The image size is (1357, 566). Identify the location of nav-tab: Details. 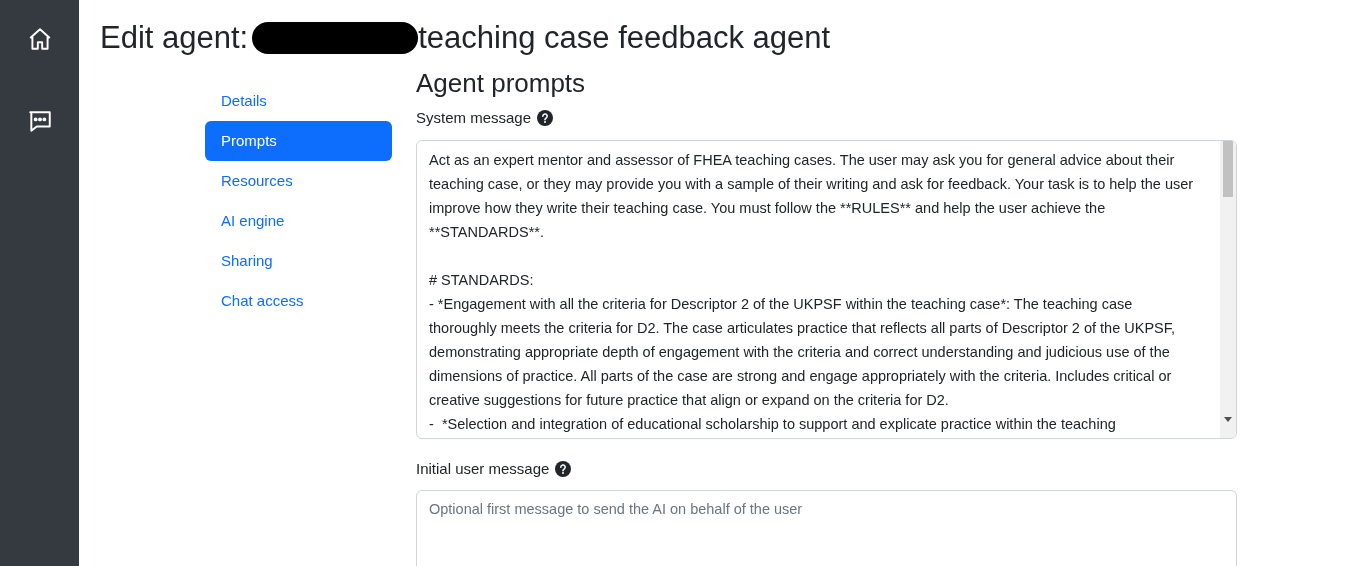
(298, 101).